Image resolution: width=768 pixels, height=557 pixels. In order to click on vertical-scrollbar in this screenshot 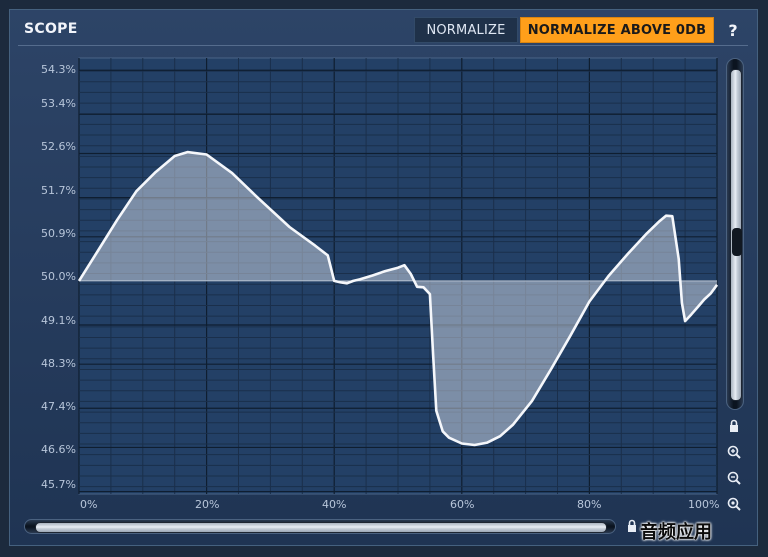, I will do `click(735, 234)`.